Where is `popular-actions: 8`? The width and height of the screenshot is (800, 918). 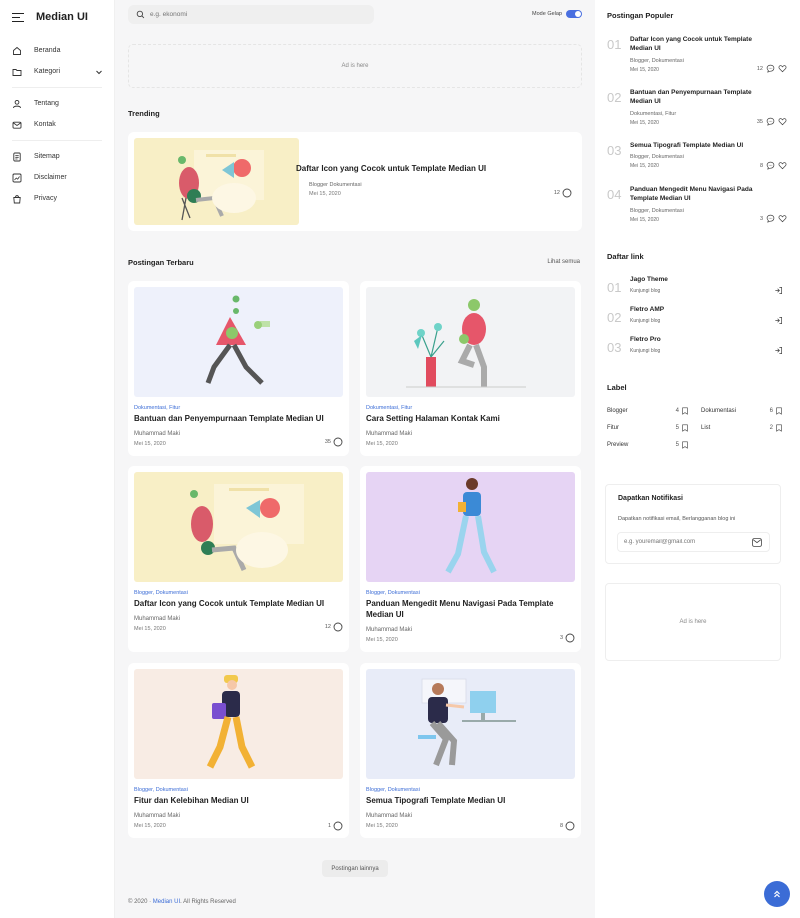 popular-actions: 8 is located at coordinates (773, 165).